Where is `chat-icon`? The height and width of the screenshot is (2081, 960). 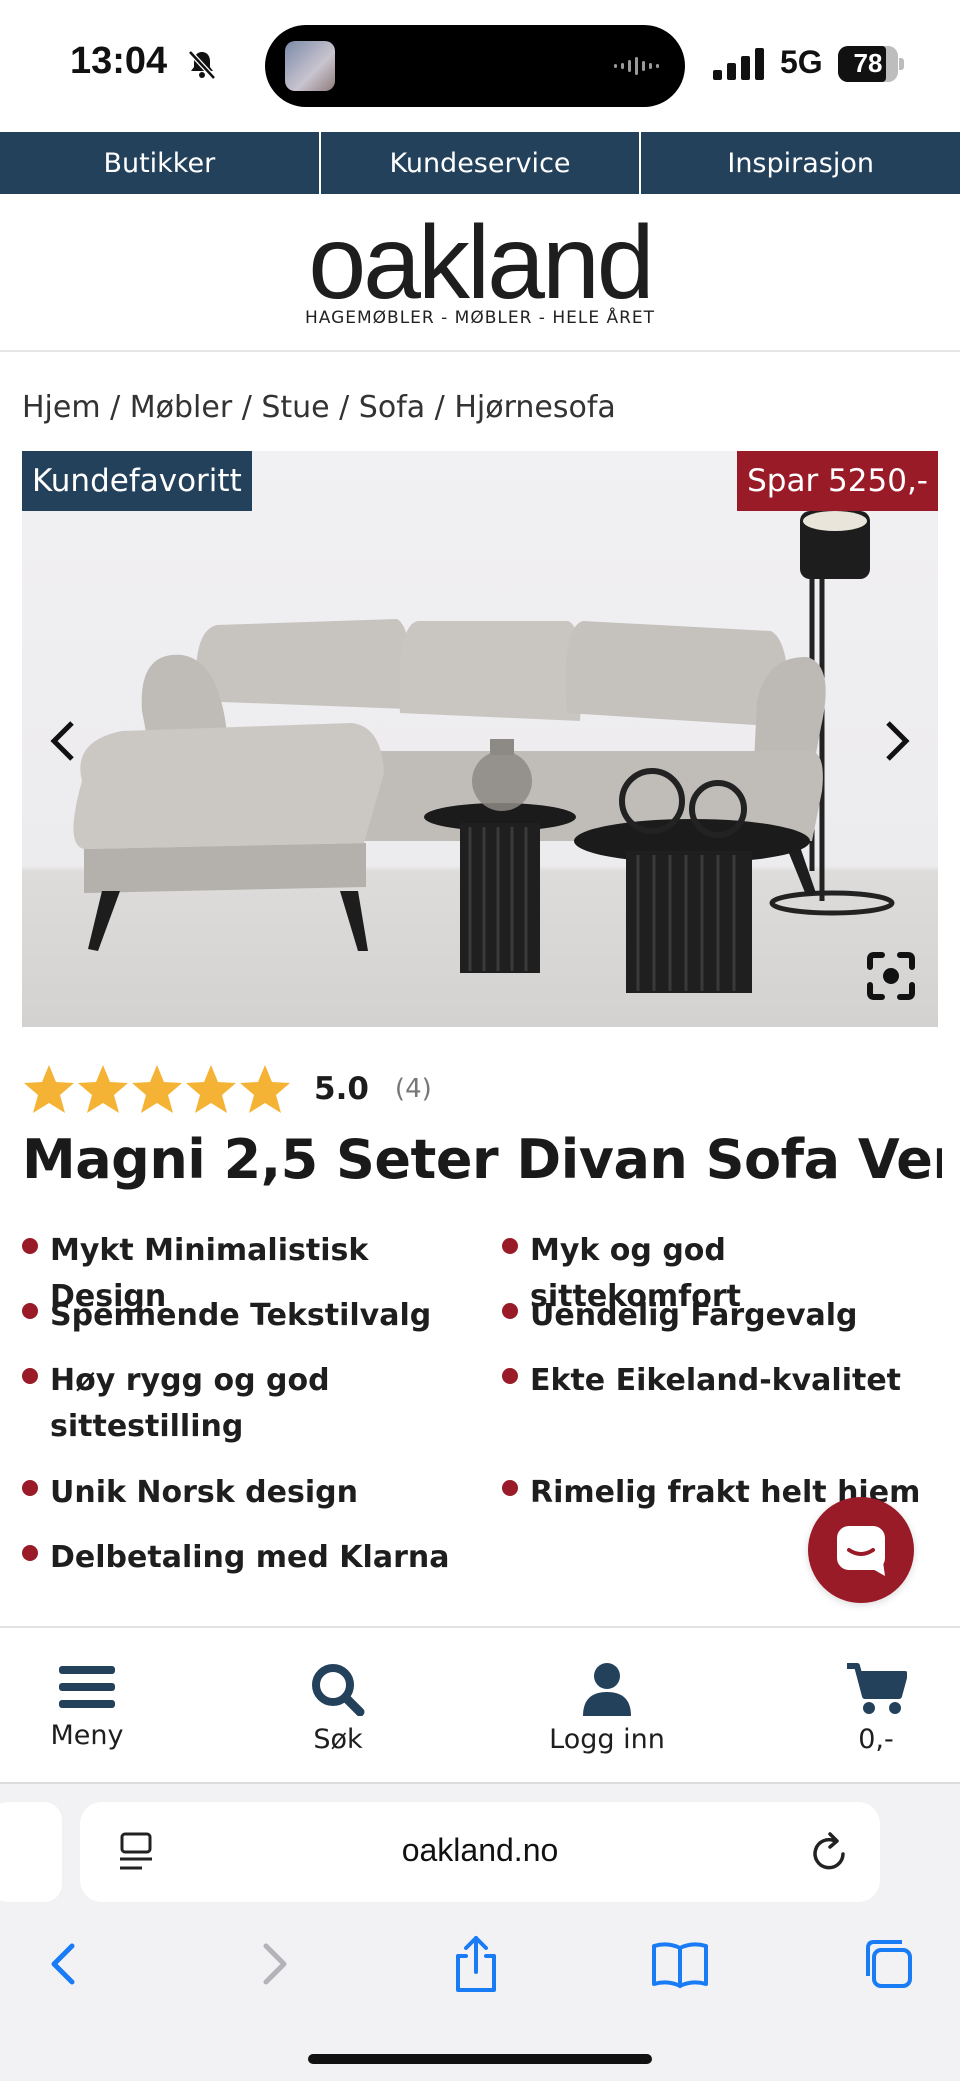 chat-icon is located at coordinates (861, 1551).